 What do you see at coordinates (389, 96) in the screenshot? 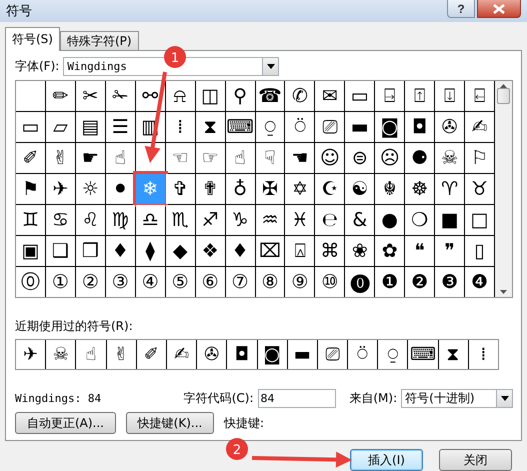
I see `symbol-cell: ⍈` at bounding box center [389, 96].